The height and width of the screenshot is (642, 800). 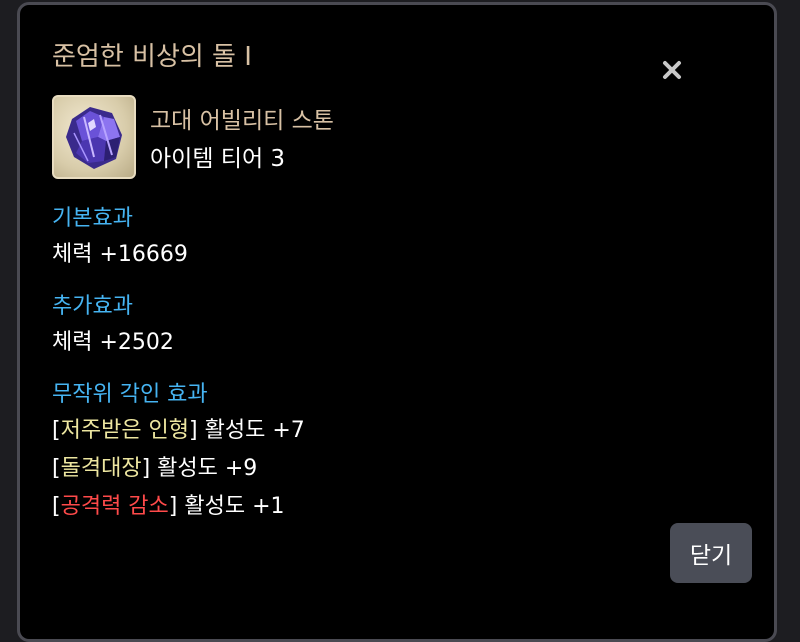 I want to click on close-icon-glyph, so click(x=672, y=70).